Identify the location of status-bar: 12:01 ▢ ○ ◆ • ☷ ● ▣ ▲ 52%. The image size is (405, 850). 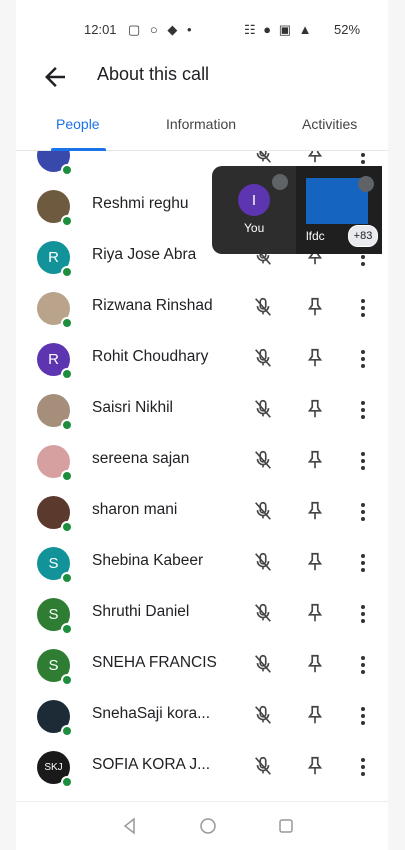
(202, 29).